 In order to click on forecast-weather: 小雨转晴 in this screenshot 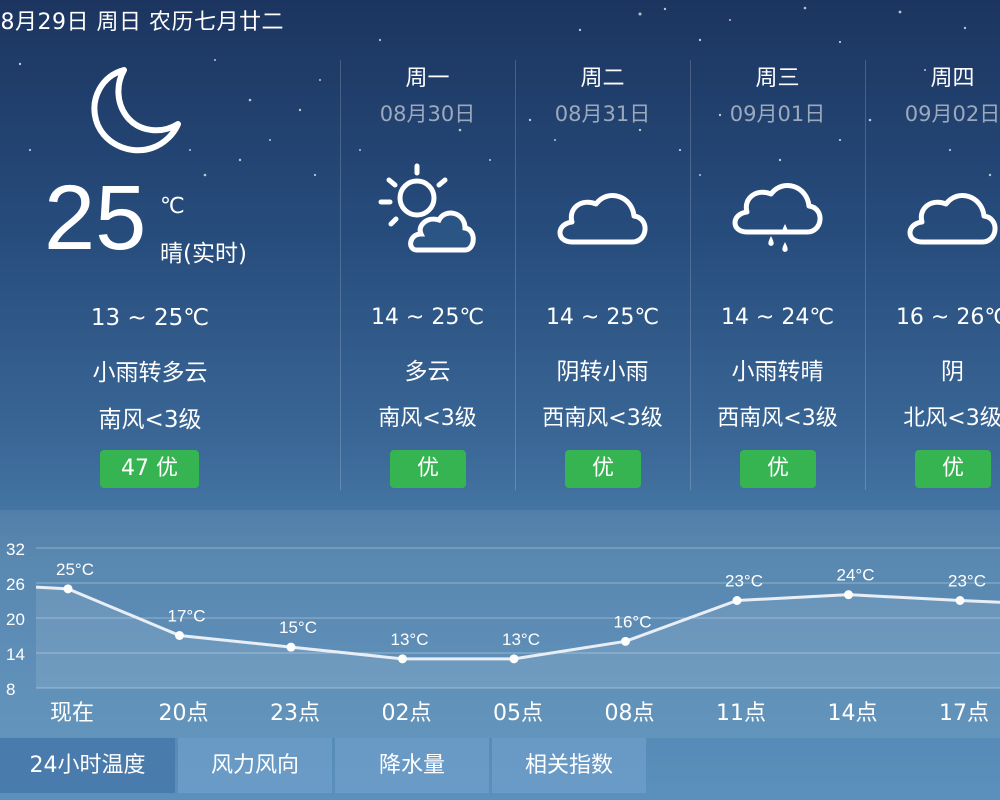, I will do `click(777, 372)`.